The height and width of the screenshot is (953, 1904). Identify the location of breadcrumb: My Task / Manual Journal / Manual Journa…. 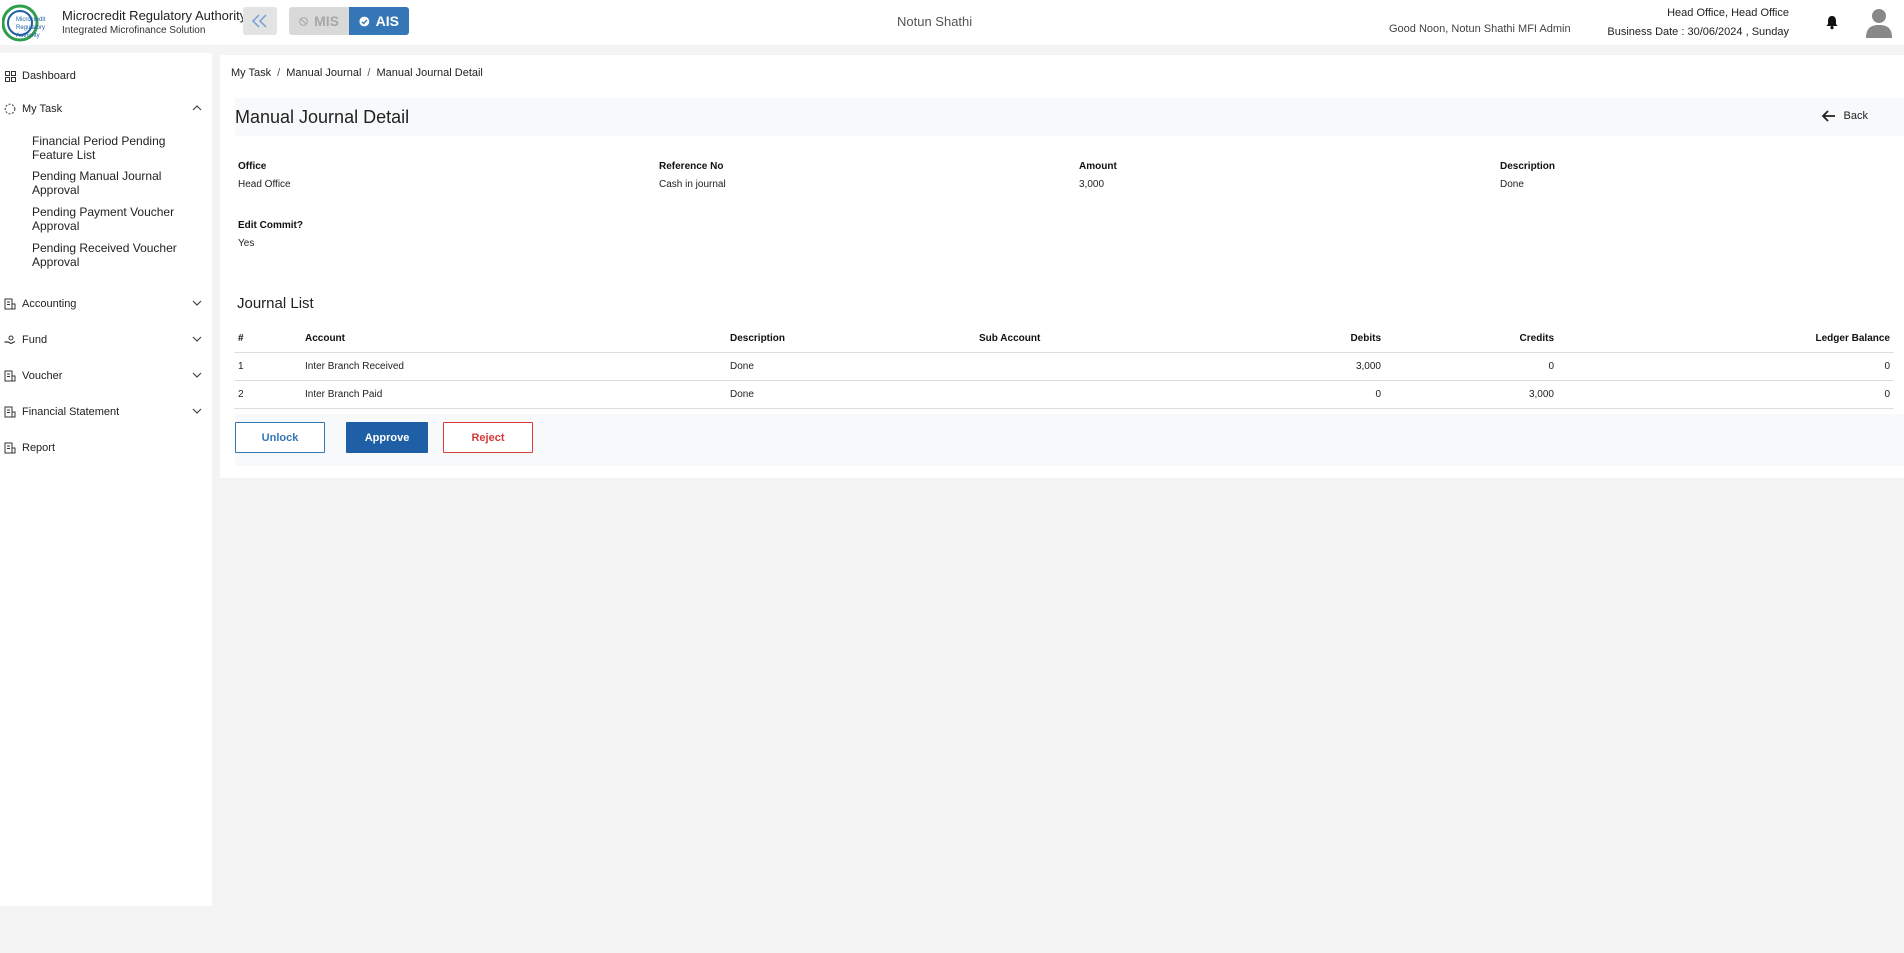
(1062, 72).